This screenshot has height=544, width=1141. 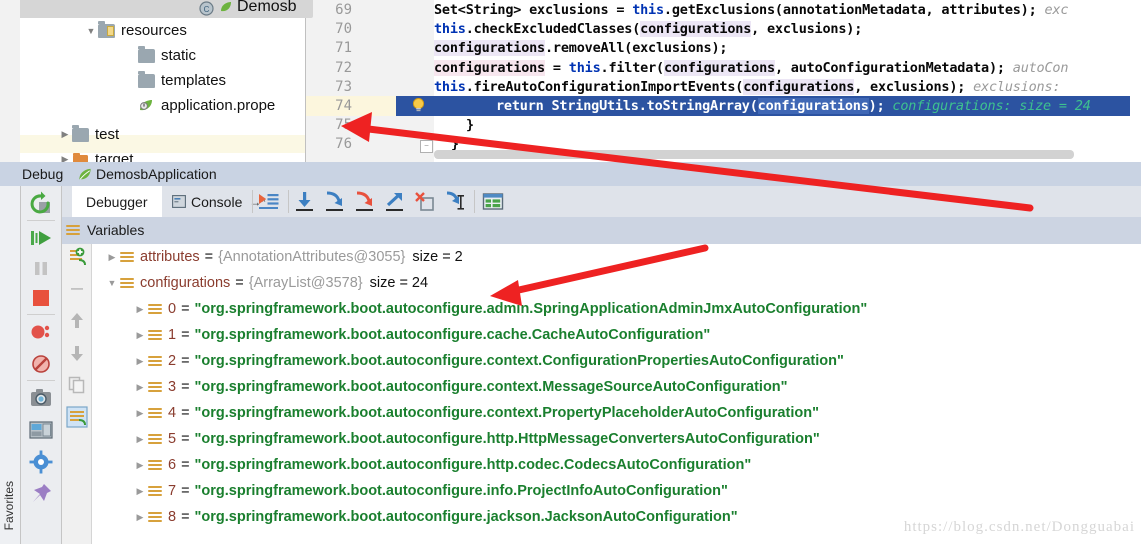 What do you see at coordinates (41, 204) in the screenshot?
I see `rerun-icon` at bounding box center [41, 204].